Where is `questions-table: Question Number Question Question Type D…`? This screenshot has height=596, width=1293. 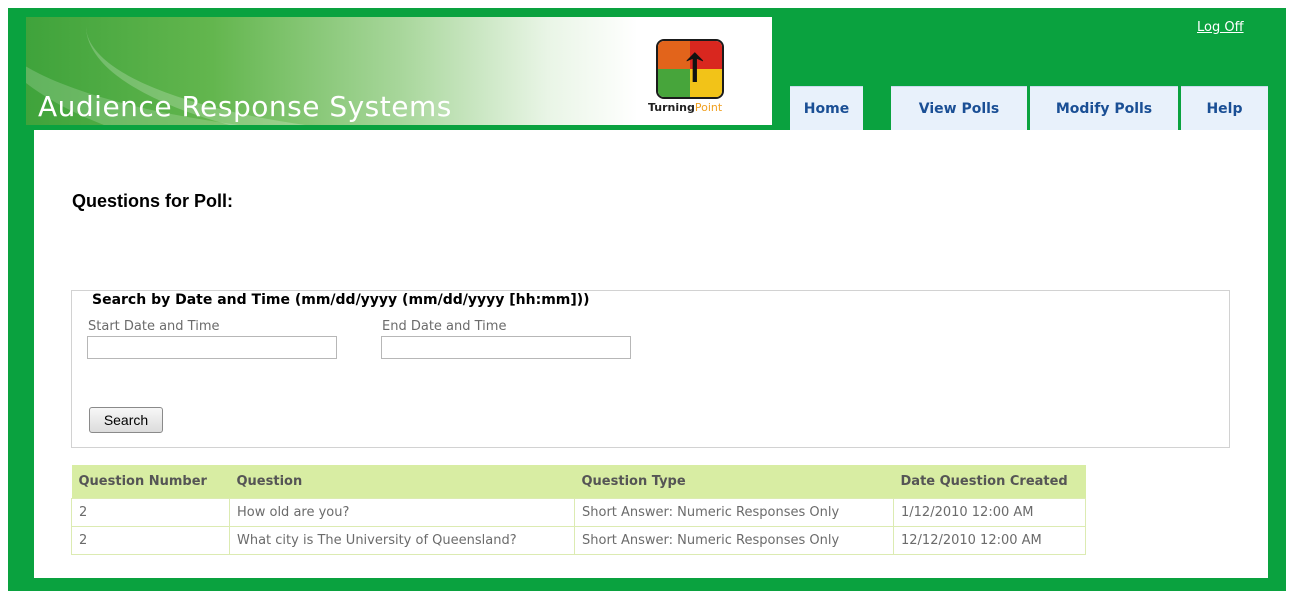 questions-table: Question Number Question Question Type D… is located at coordinates (578, 510).